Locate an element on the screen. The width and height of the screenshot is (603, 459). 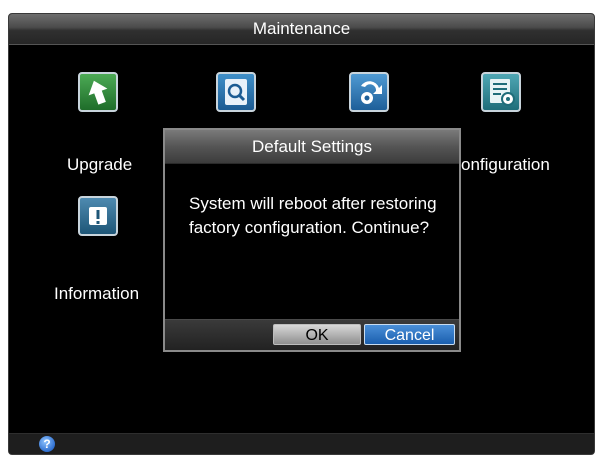
menu-label-upgrade: Upgrade is located at coordinates (99, 165).